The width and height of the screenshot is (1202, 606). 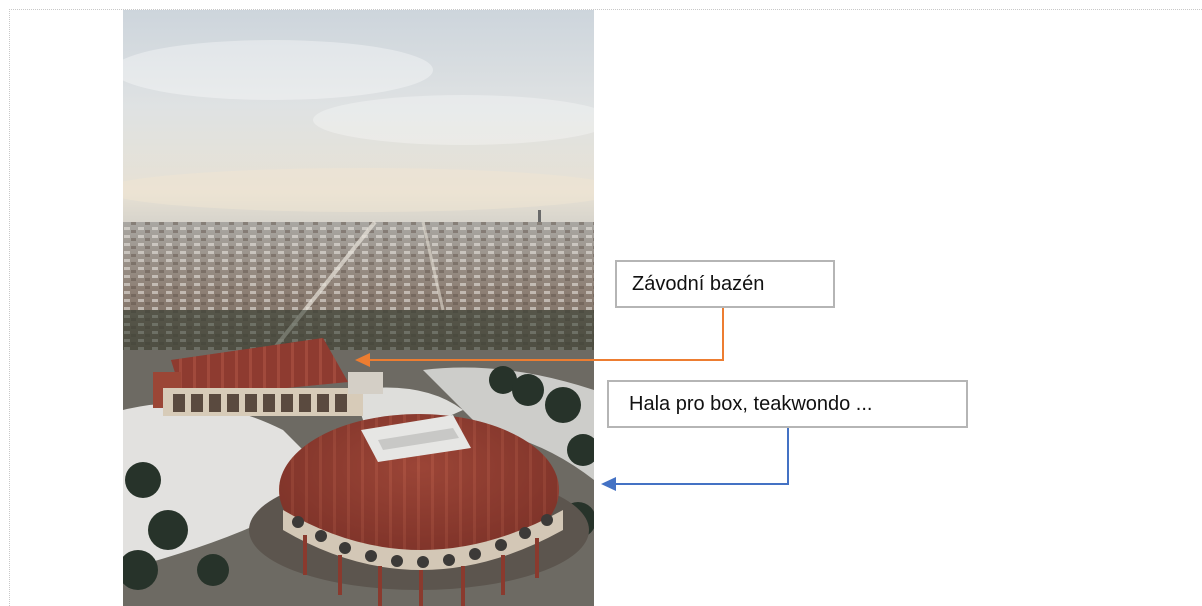 I want to click on pool-callout-text: Závodní bazén, so click(x=698, y=283).